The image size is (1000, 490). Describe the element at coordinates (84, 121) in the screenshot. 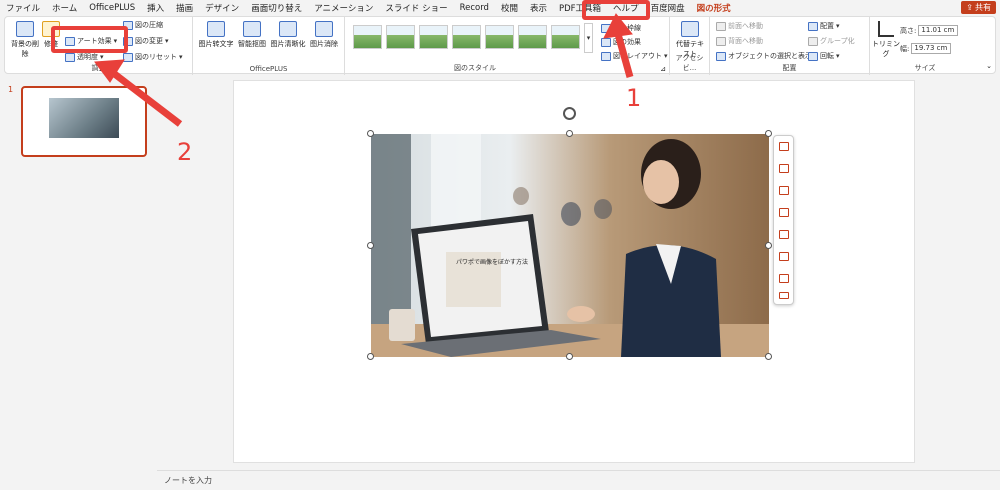

I see `slide-thumbnail` at that location.